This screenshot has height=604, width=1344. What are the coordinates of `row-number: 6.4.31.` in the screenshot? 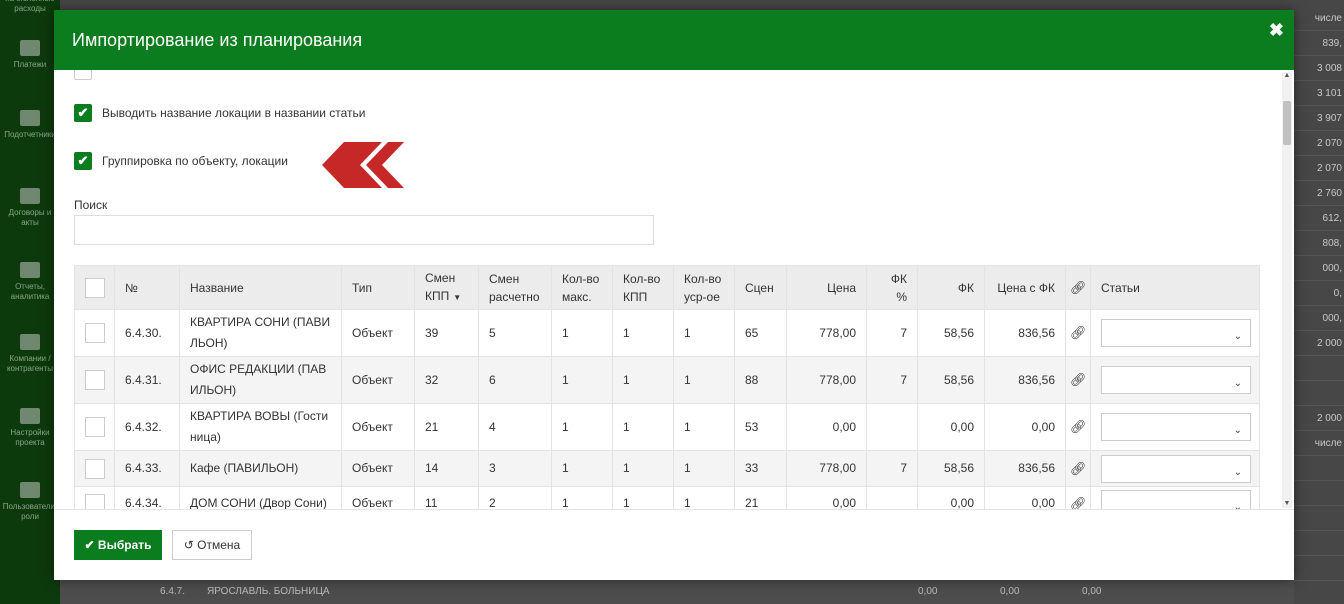 It's located at (147, 380).